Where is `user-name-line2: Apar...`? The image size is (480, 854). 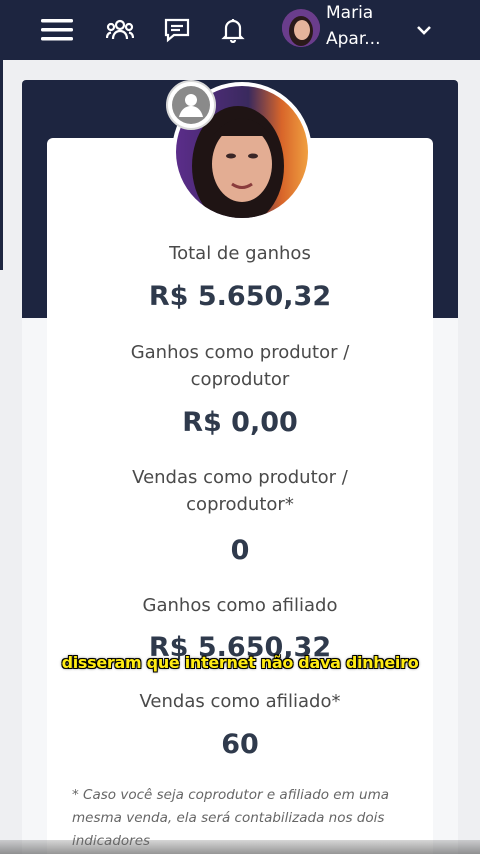
user-name-line2: Apar... is located at coordinates (353, 39).